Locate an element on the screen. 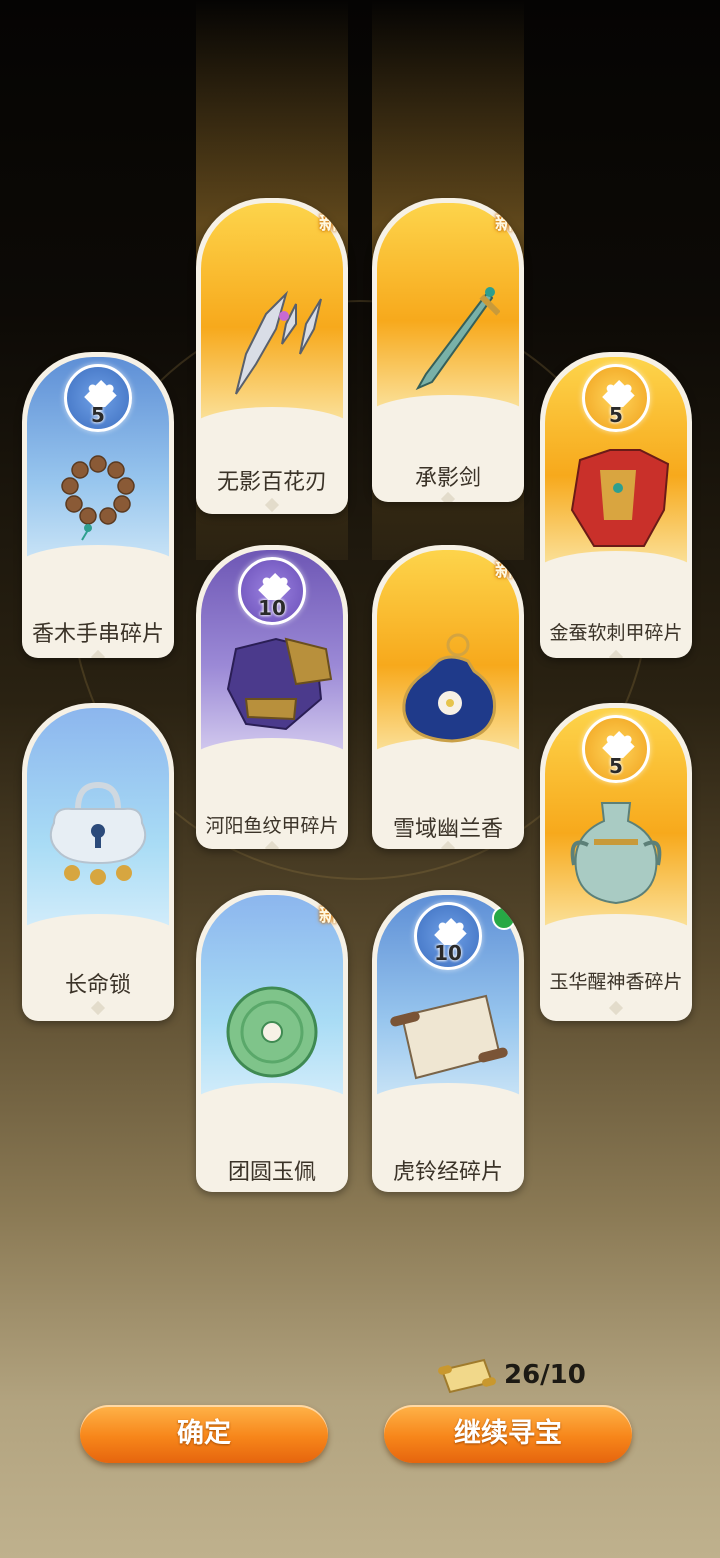 The height and width of the screenshot is (1558, 720). reward-card-vase: 5 玉华醒神香碎片 is located at coordinates (616, 862).